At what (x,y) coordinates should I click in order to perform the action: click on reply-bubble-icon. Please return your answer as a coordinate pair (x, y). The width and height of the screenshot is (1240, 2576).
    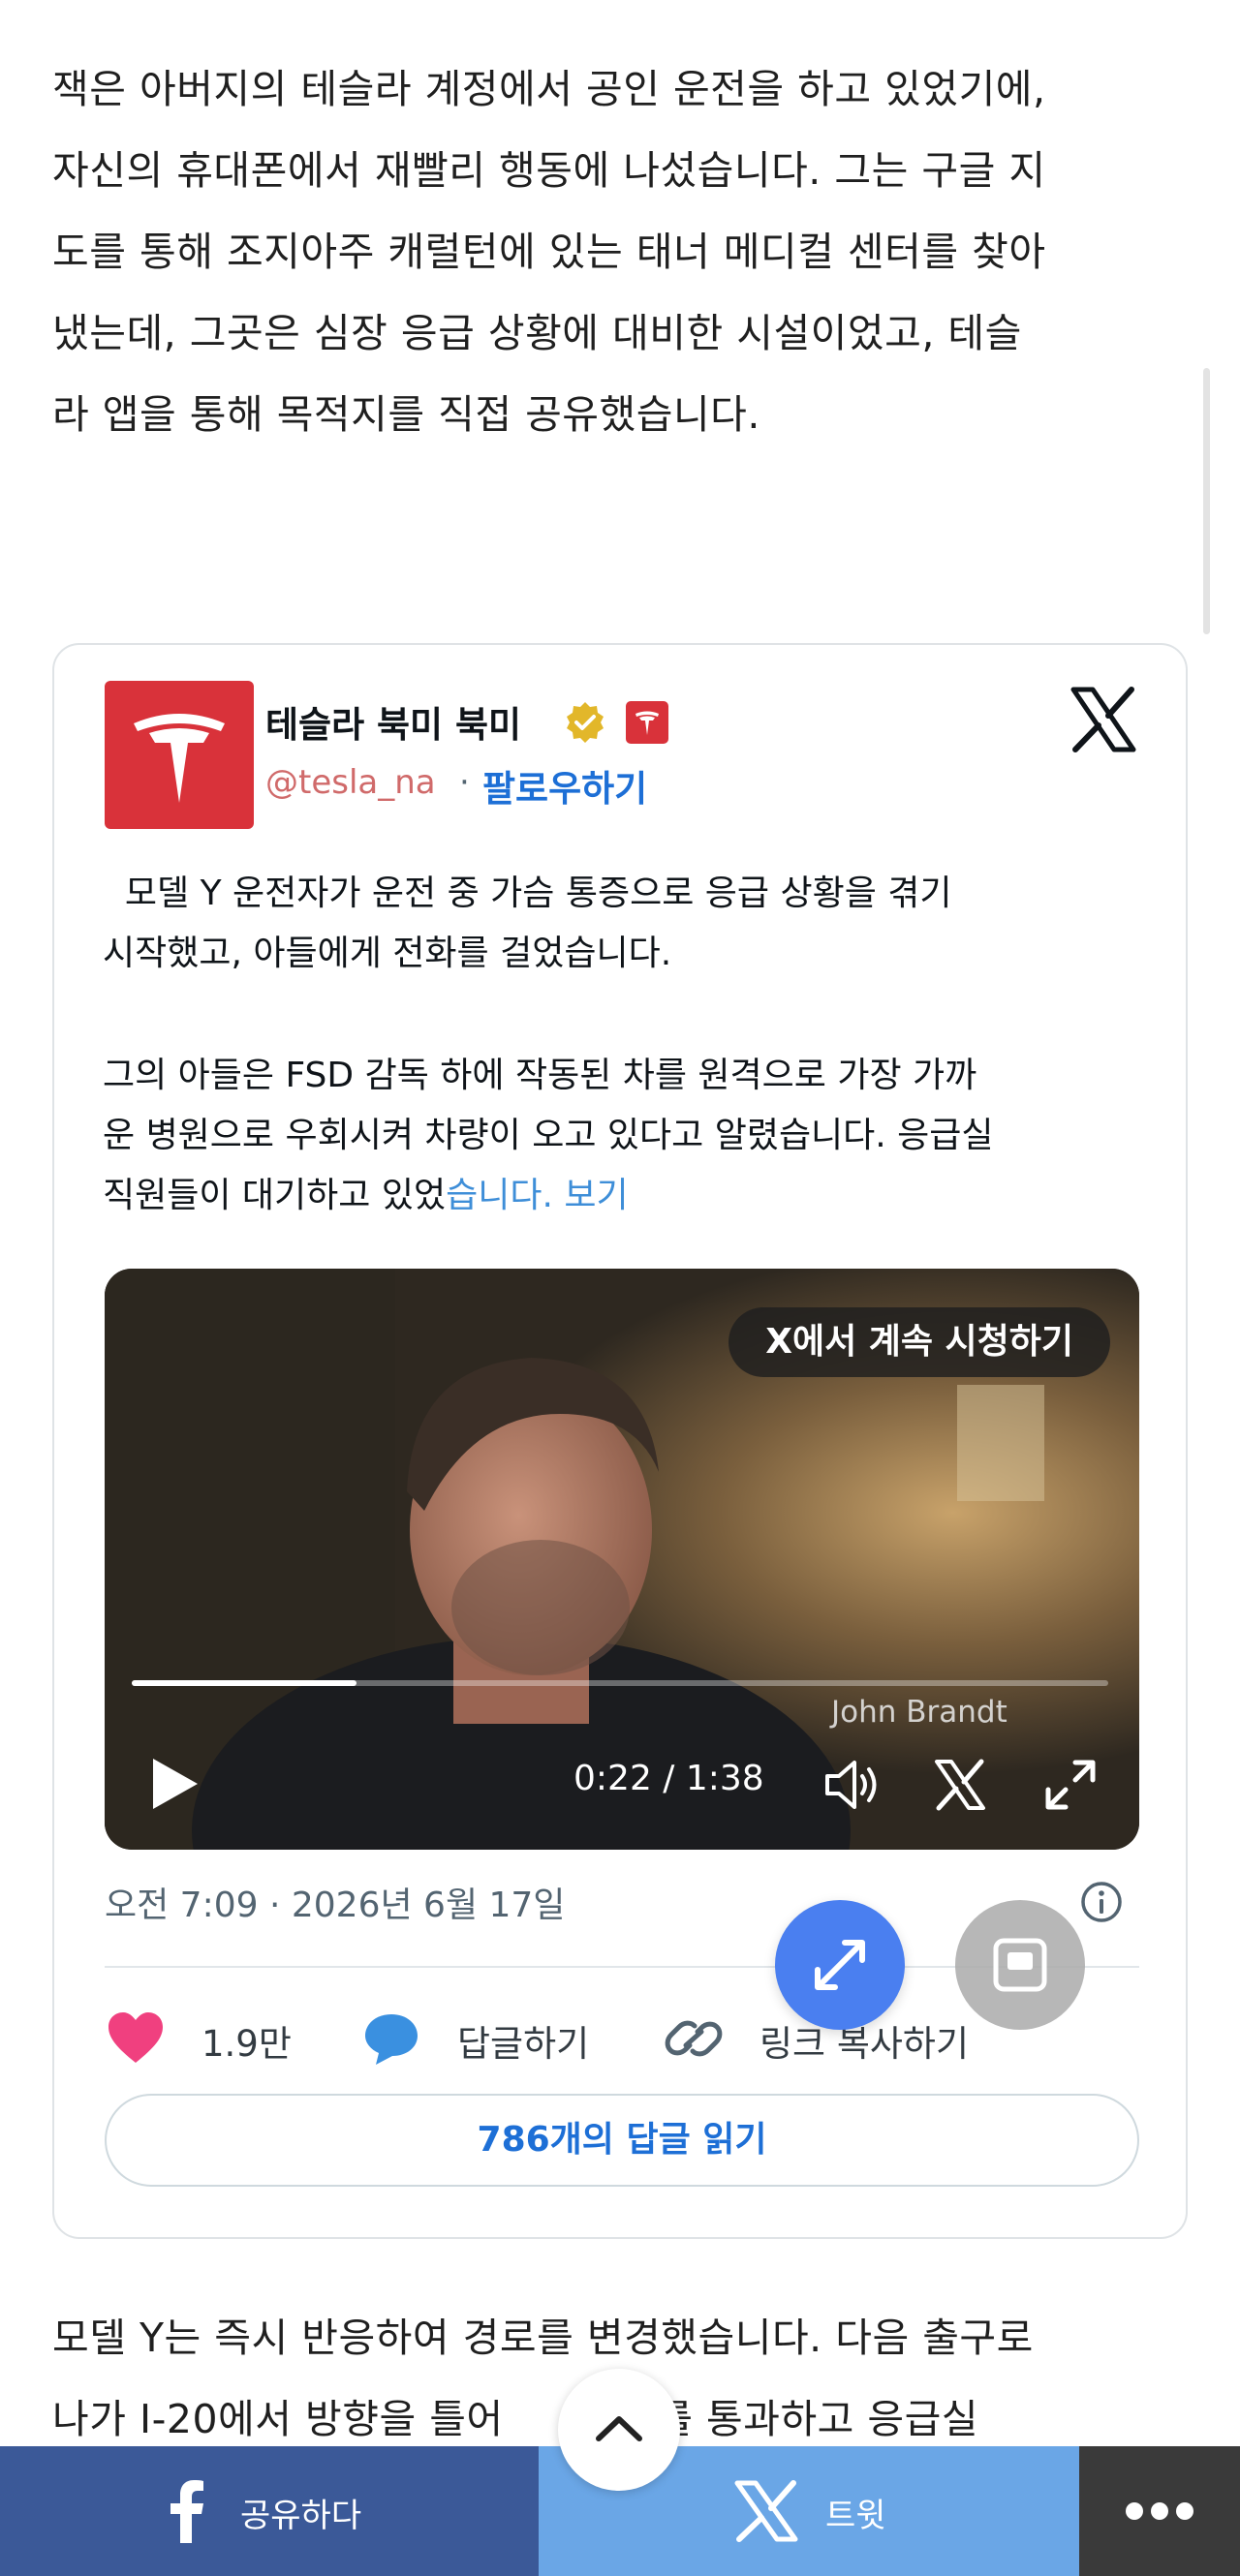
    Looking at the image, I should click on (391, 2039).